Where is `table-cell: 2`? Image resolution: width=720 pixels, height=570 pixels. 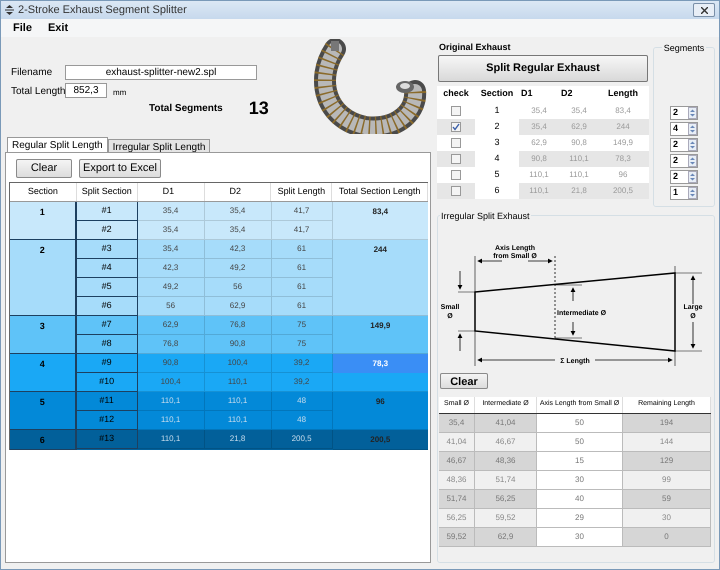
table-cell: 2 is located at coordinates (497, 126).